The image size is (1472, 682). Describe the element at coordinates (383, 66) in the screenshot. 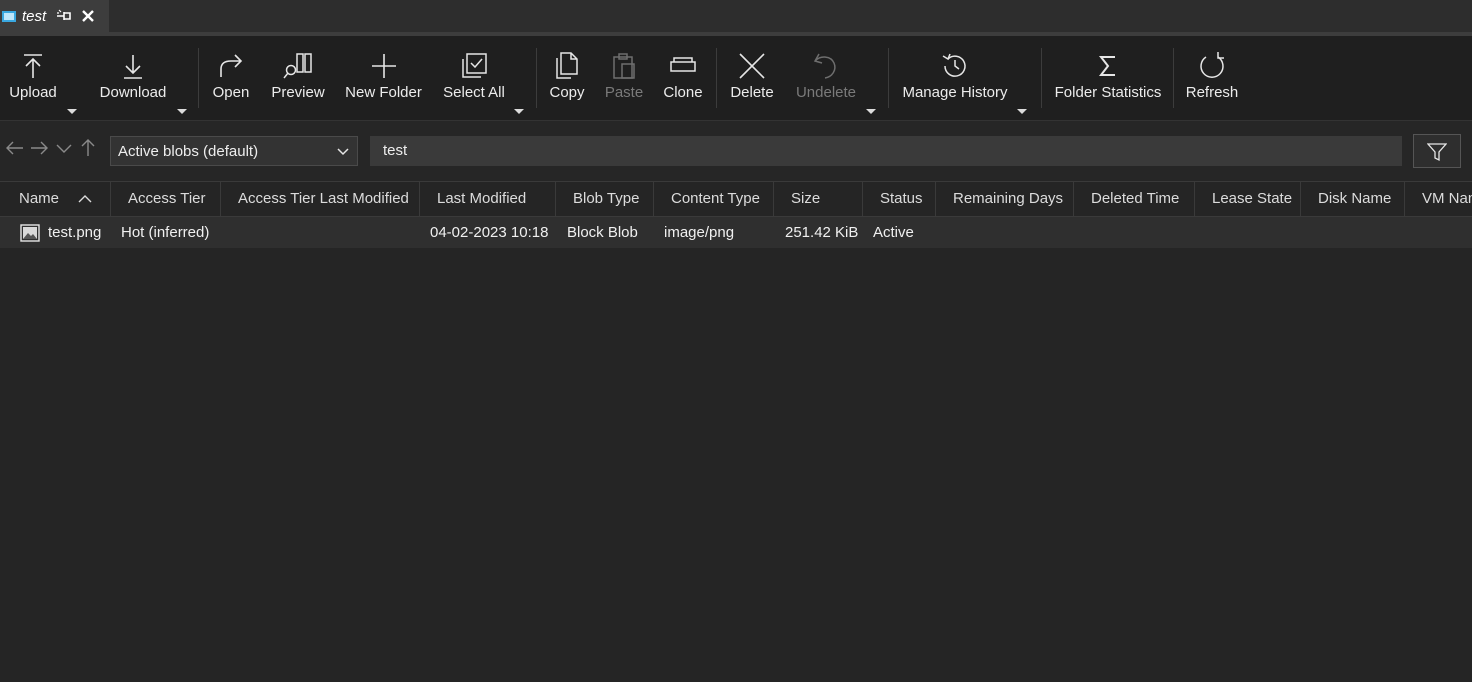

I see `plus-icon` at that location.